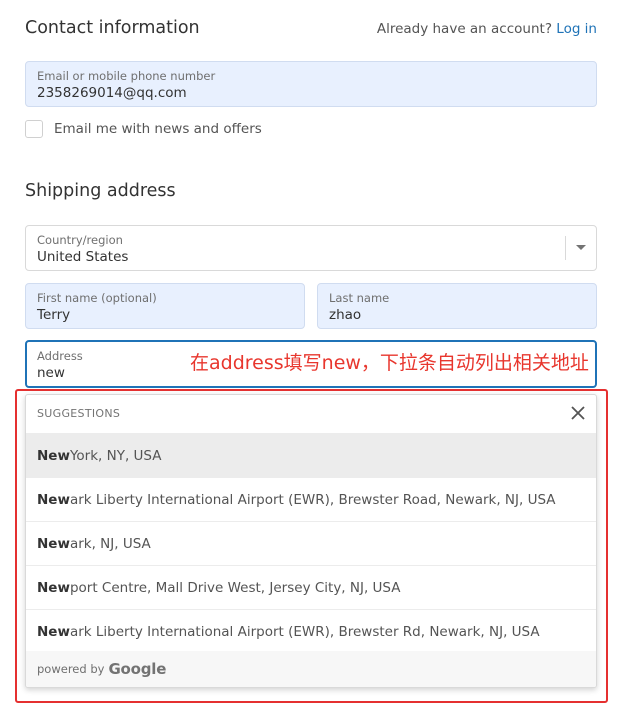  Describe the element at coordinates (345, 315) in the screenshot. I see `last-name-value: zhao` at that location.